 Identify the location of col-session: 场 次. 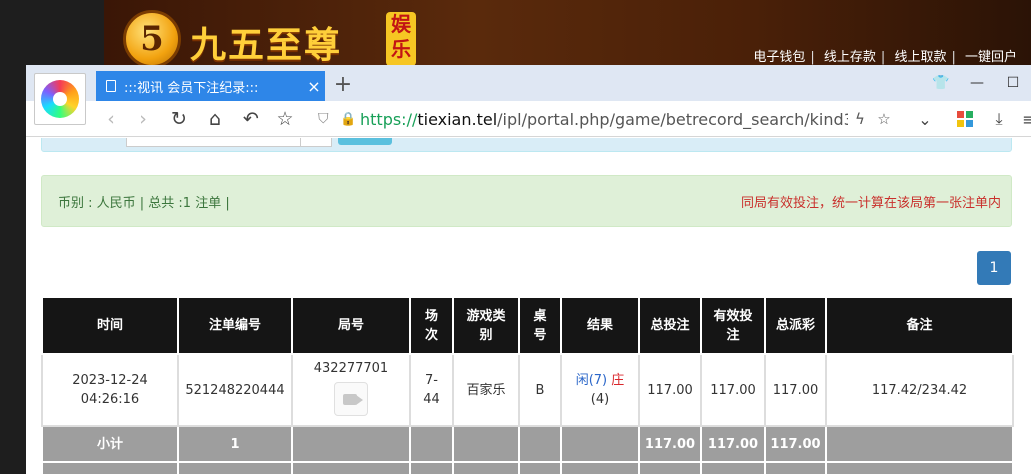
(431, 325).